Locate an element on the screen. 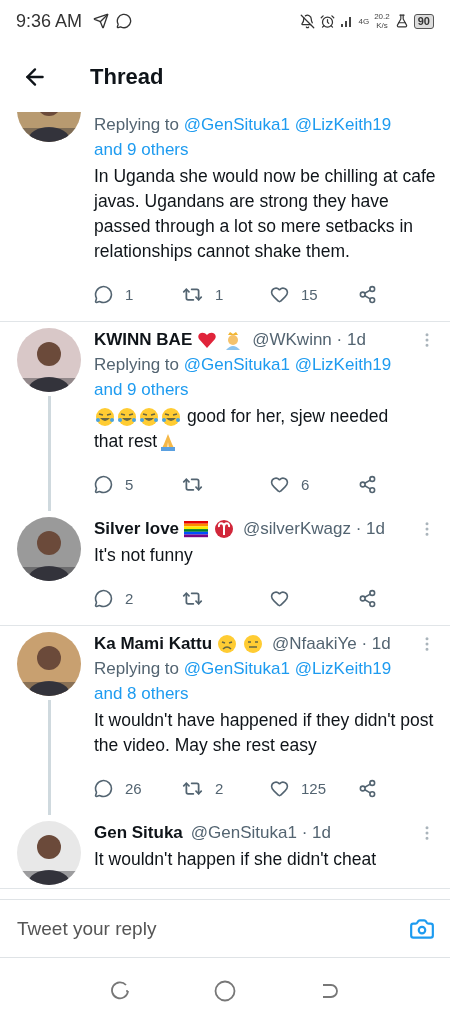 This screenshot has height=1024, width=450. tweet-text: It wouldn't happen if she didn't cheat is located at coordinates (235, 859).